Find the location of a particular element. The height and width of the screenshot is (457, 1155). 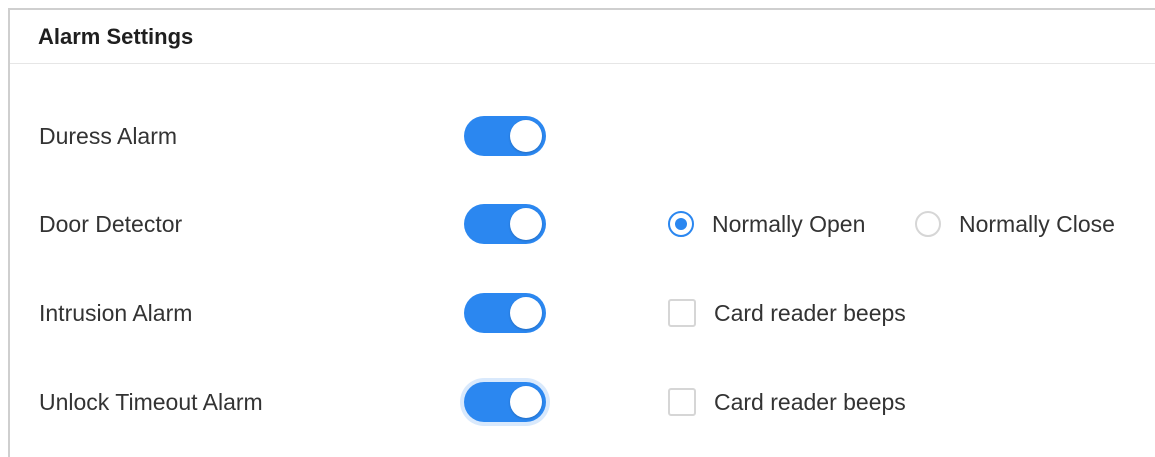

intrusion-alarm-toggle is located at coordinates (505, 313).